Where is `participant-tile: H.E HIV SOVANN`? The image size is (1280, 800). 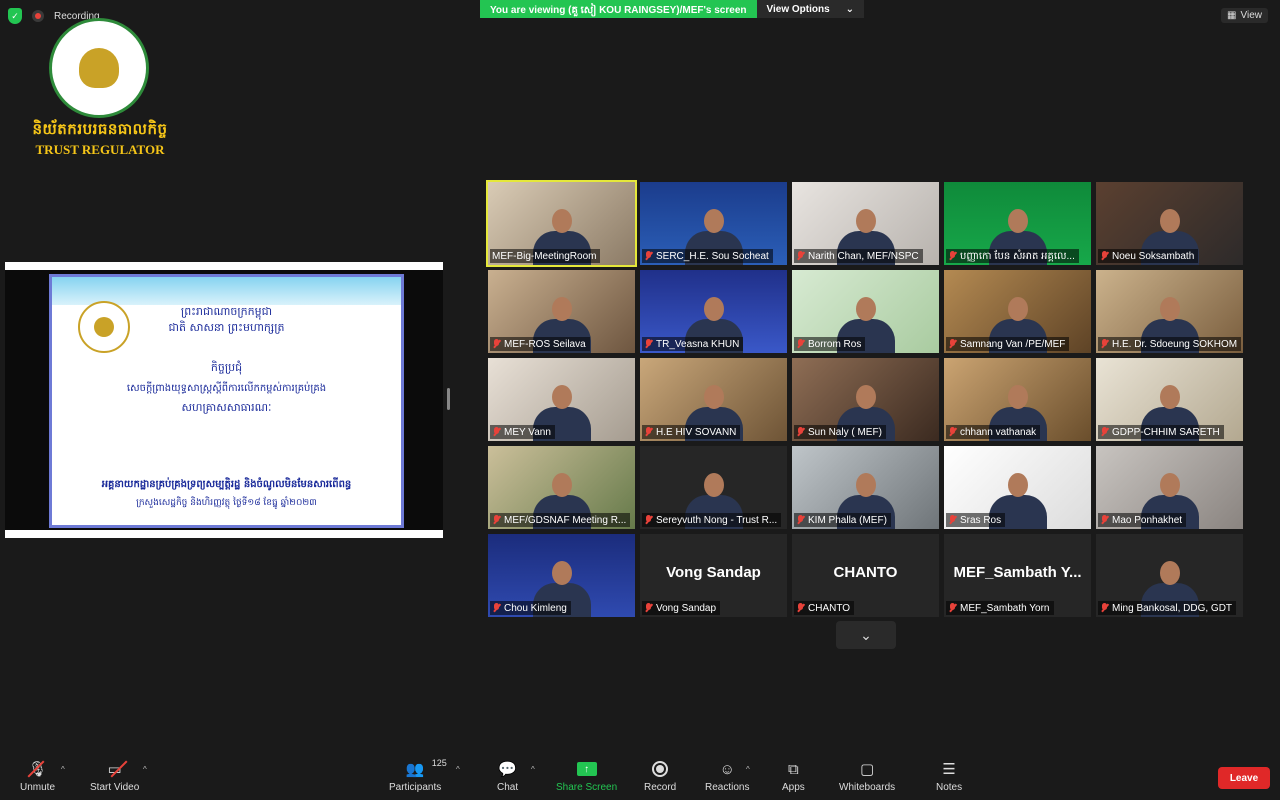 participant-tile: H.E HIV SOVANN is located at coordinates (713, 399).